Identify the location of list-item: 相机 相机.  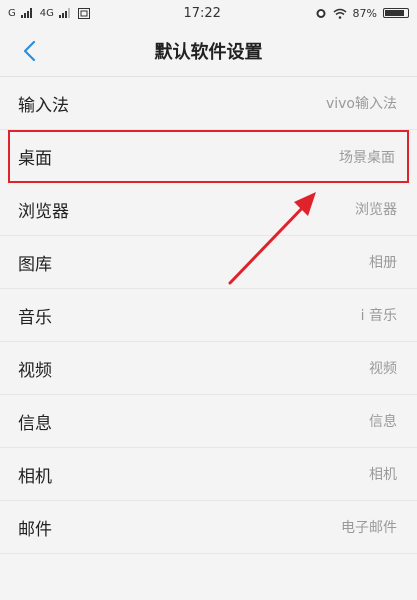
(208, 474).